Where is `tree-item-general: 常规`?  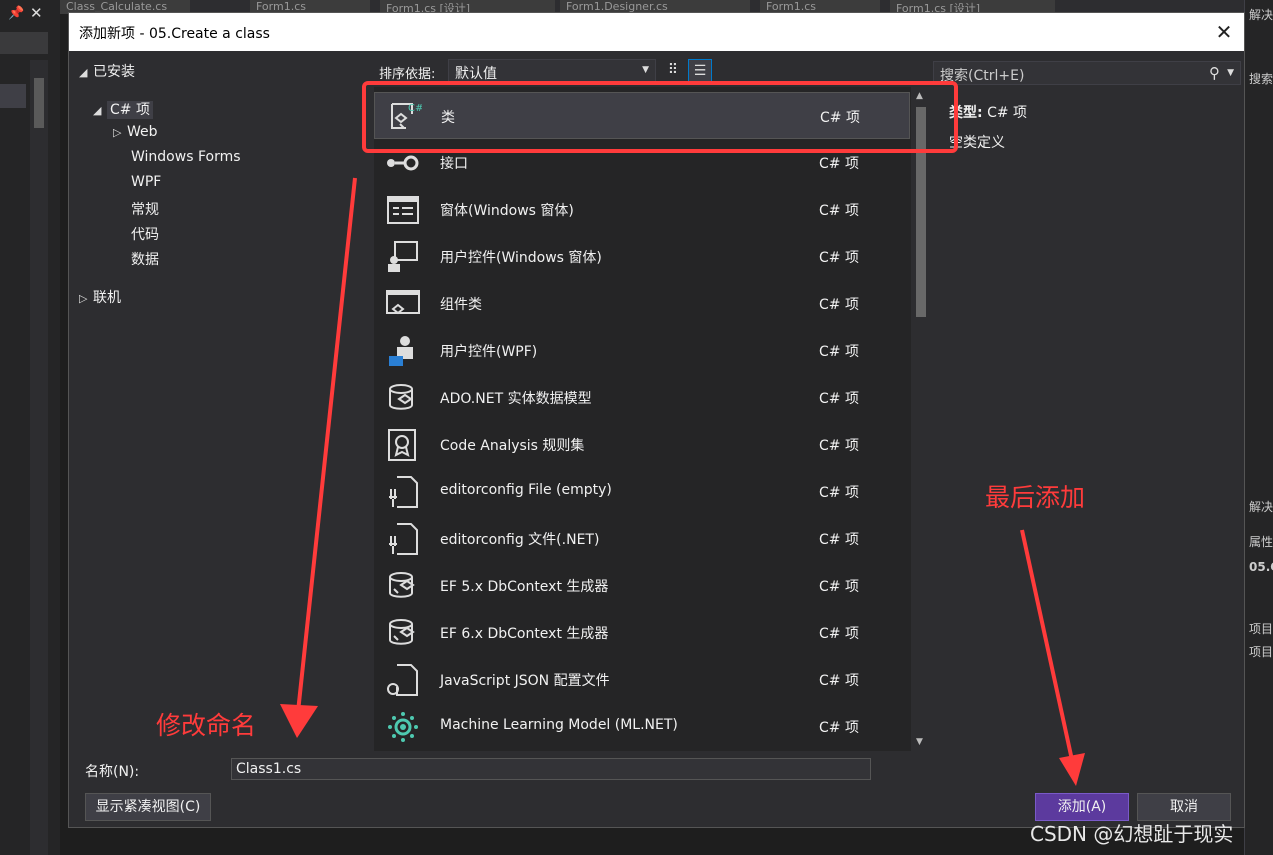
tree-item-general: 常规 is located at coordinates (145, 209).